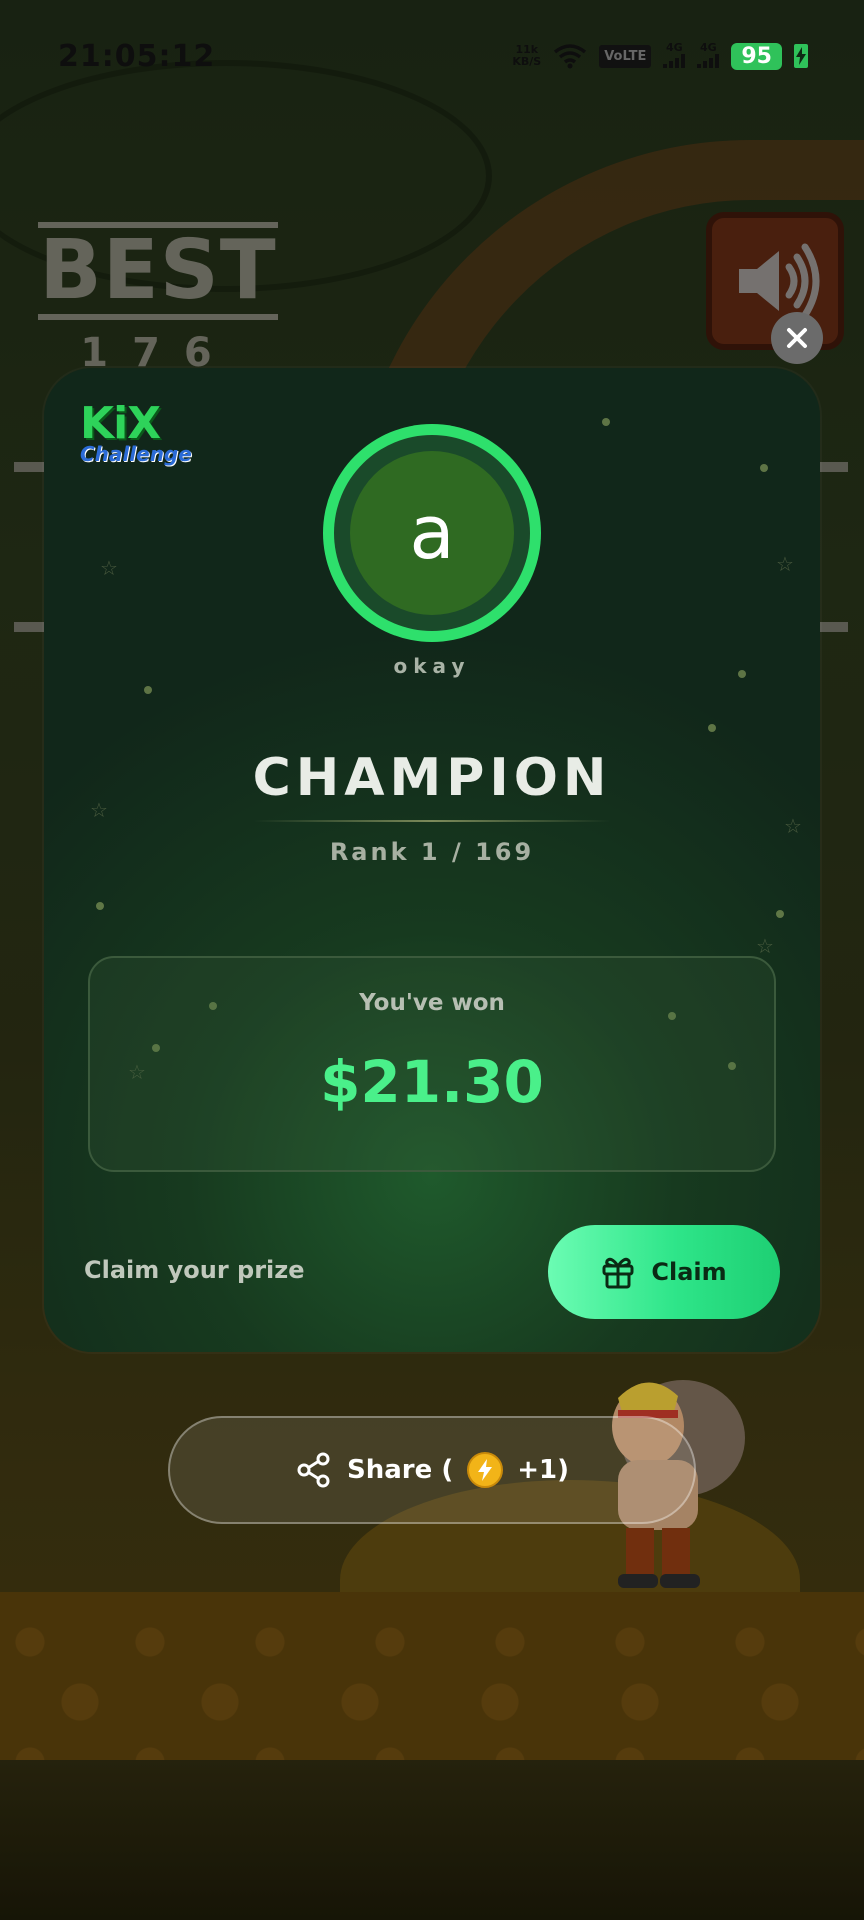 This screenshot has width=864, height=1920. I want to click on avatar: a, so click(432, 533).